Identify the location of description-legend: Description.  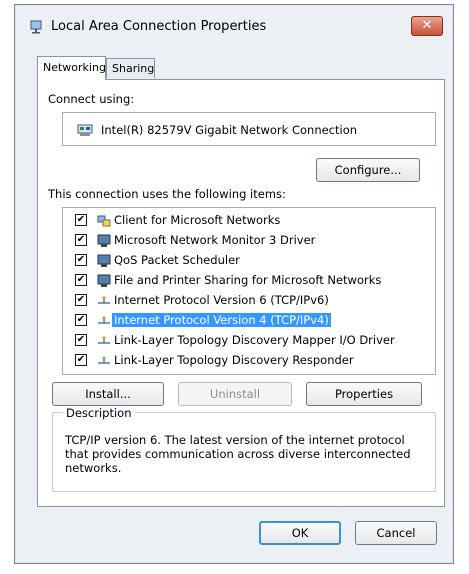
(99, 413).